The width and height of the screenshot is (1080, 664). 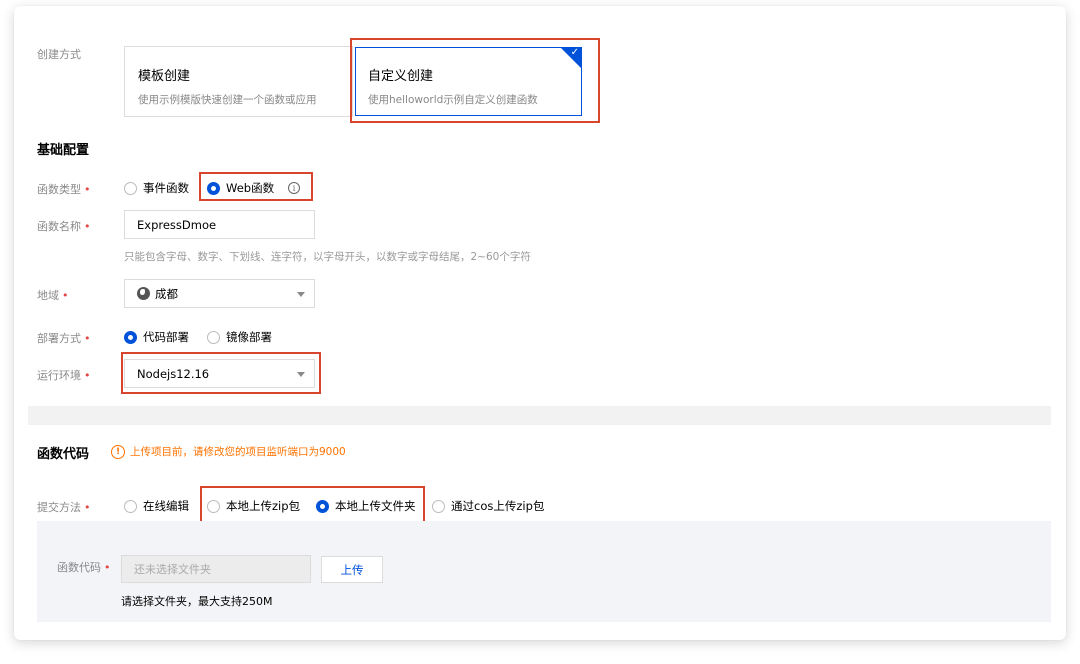 I want to click on warning-text: 上传项目前，请修改您的项目监听端口为9000, so click(x=238, y=452).